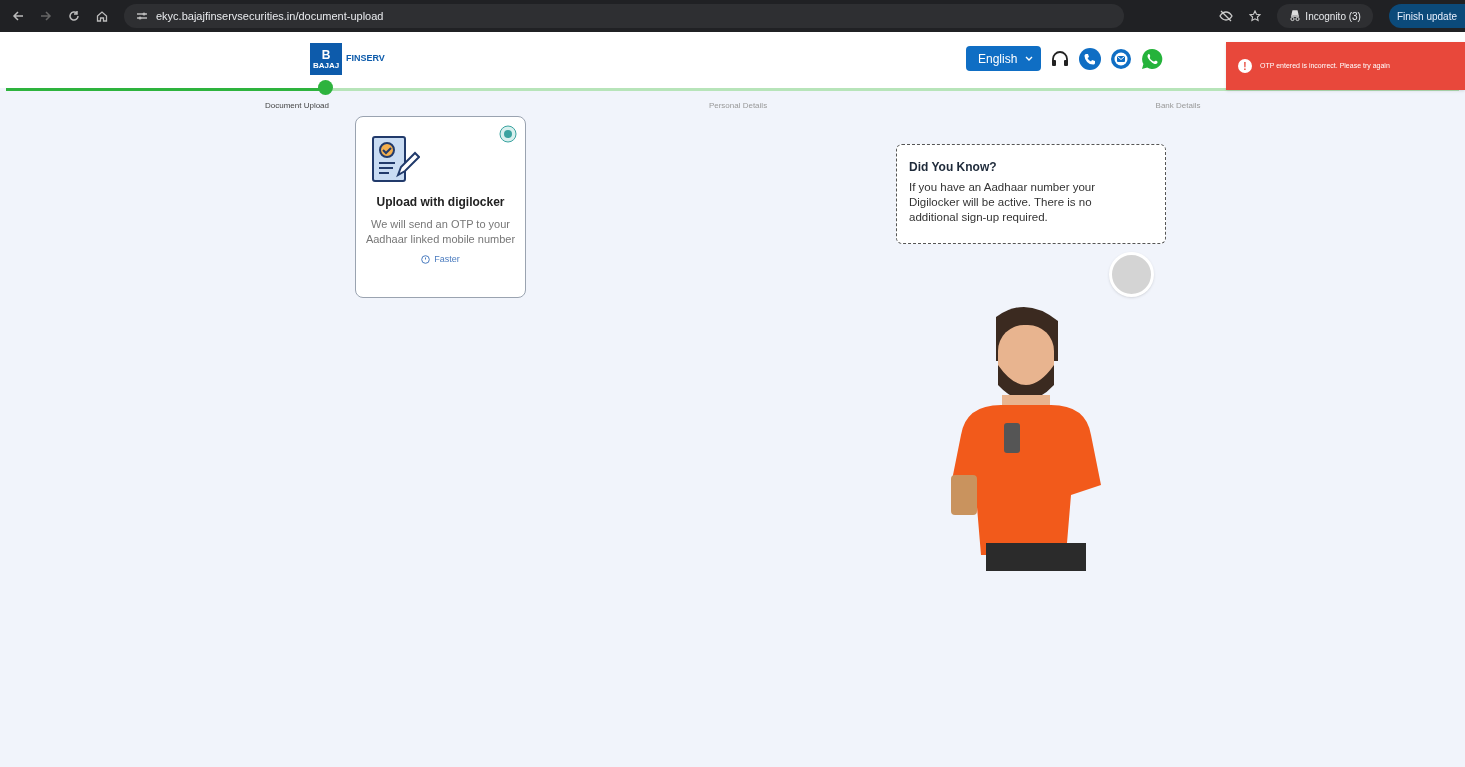 The height and width of the screenshot is (767, 1465). I want to click on digilocker-option-card: Upload with digilocker We will send an OTP to your Aadhaar linked mobile number Faster, so click(440, 207).